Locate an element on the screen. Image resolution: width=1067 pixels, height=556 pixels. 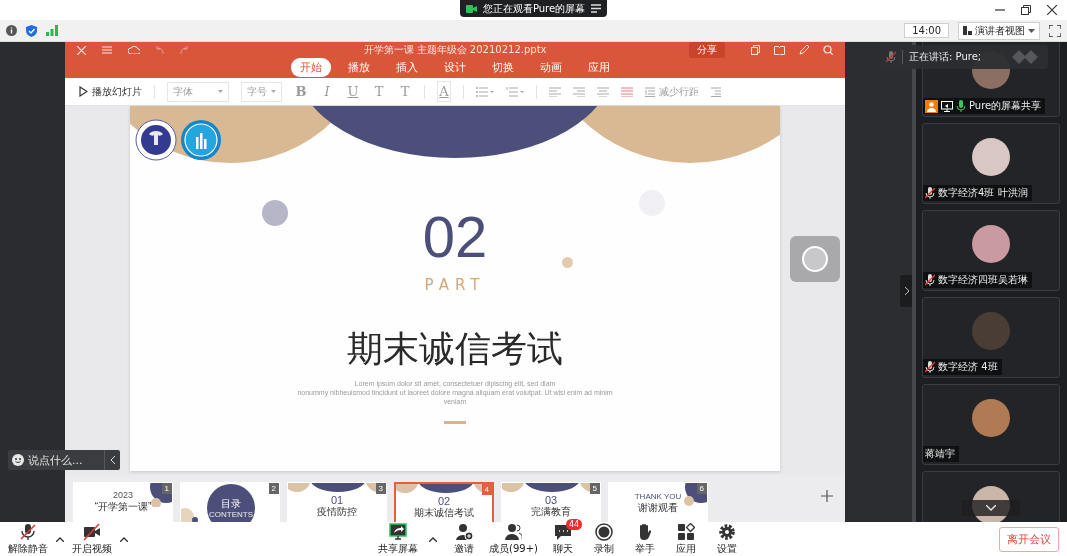
meeting-time: 14:00 is located at coordinates (926, 30).